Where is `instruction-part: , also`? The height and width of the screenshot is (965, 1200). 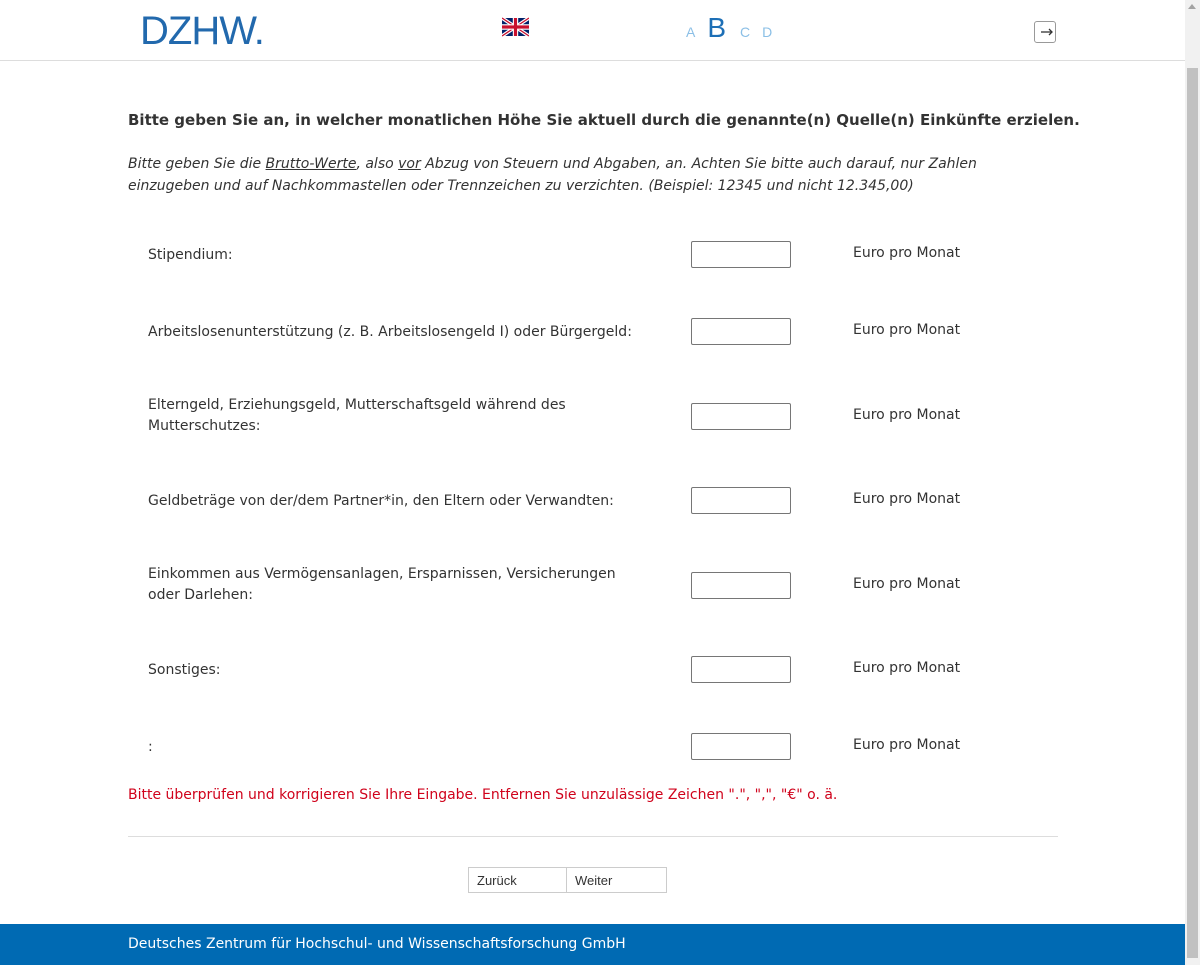 instruction-part: , also is located at coordinates (377, 164).